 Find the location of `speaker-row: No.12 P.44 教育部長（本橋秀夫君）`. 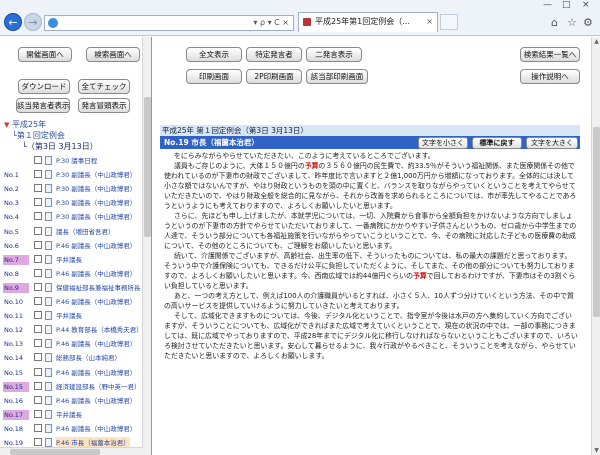

speaker-row: No.12 P.44 教育部長（本橋秀夫君） is located at coordinates (75, 329).